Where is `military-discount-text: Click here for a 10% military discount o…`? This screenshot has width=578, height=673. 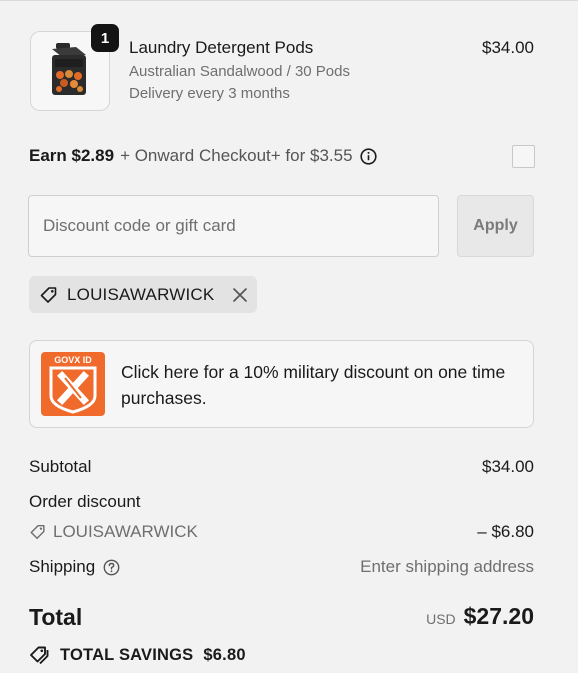 military-discount-text: Click here for a 10% military discount o… is located at coordinates (313, 385).